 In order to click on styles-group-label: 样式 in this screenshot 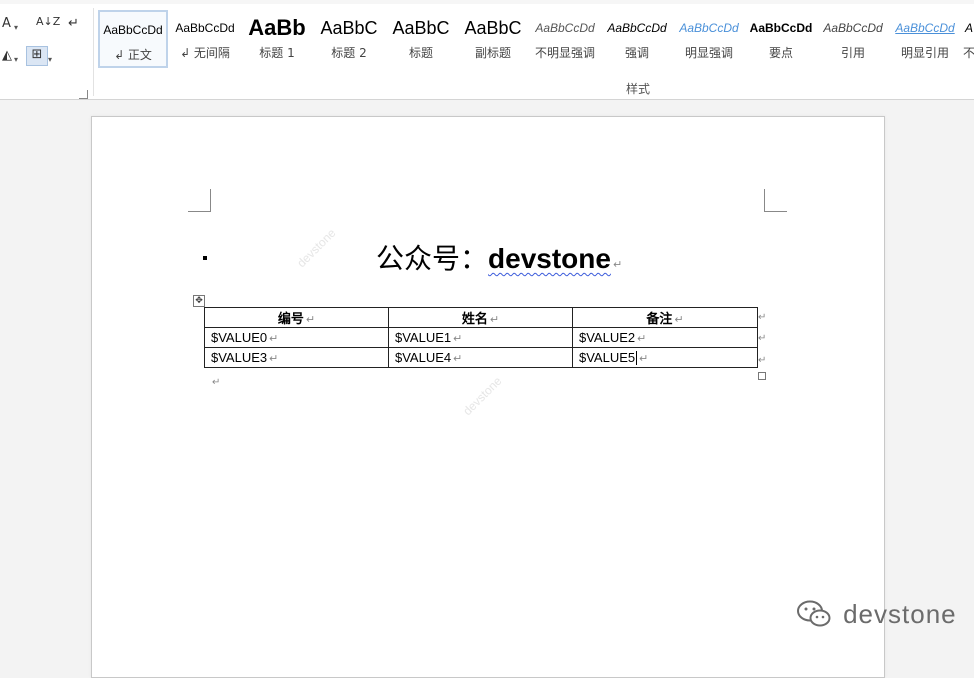, I will do `click(638, 89)`.